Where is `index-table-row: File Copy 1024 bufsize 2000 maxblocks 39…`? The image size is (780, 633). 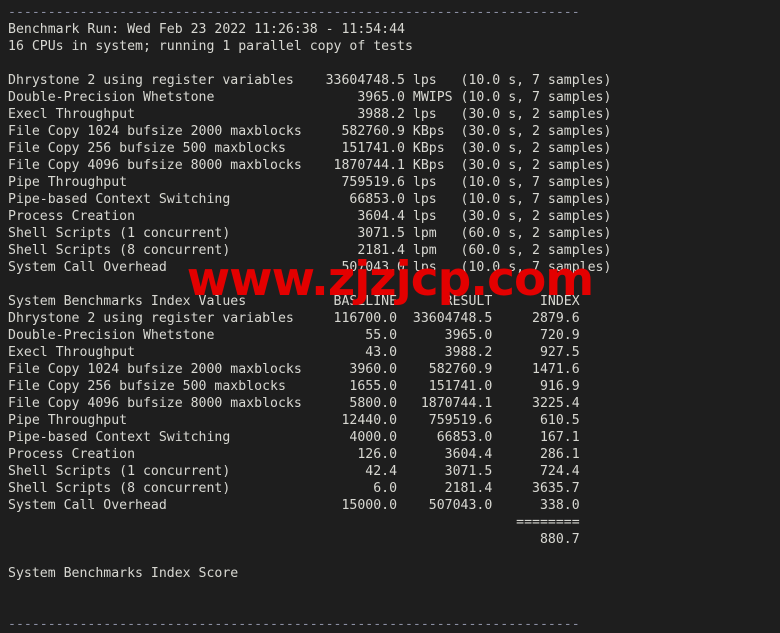
index-table-row: File Copy 1024 bufsize 2000 maxblocks 39… is located at coordinates (294, 369).